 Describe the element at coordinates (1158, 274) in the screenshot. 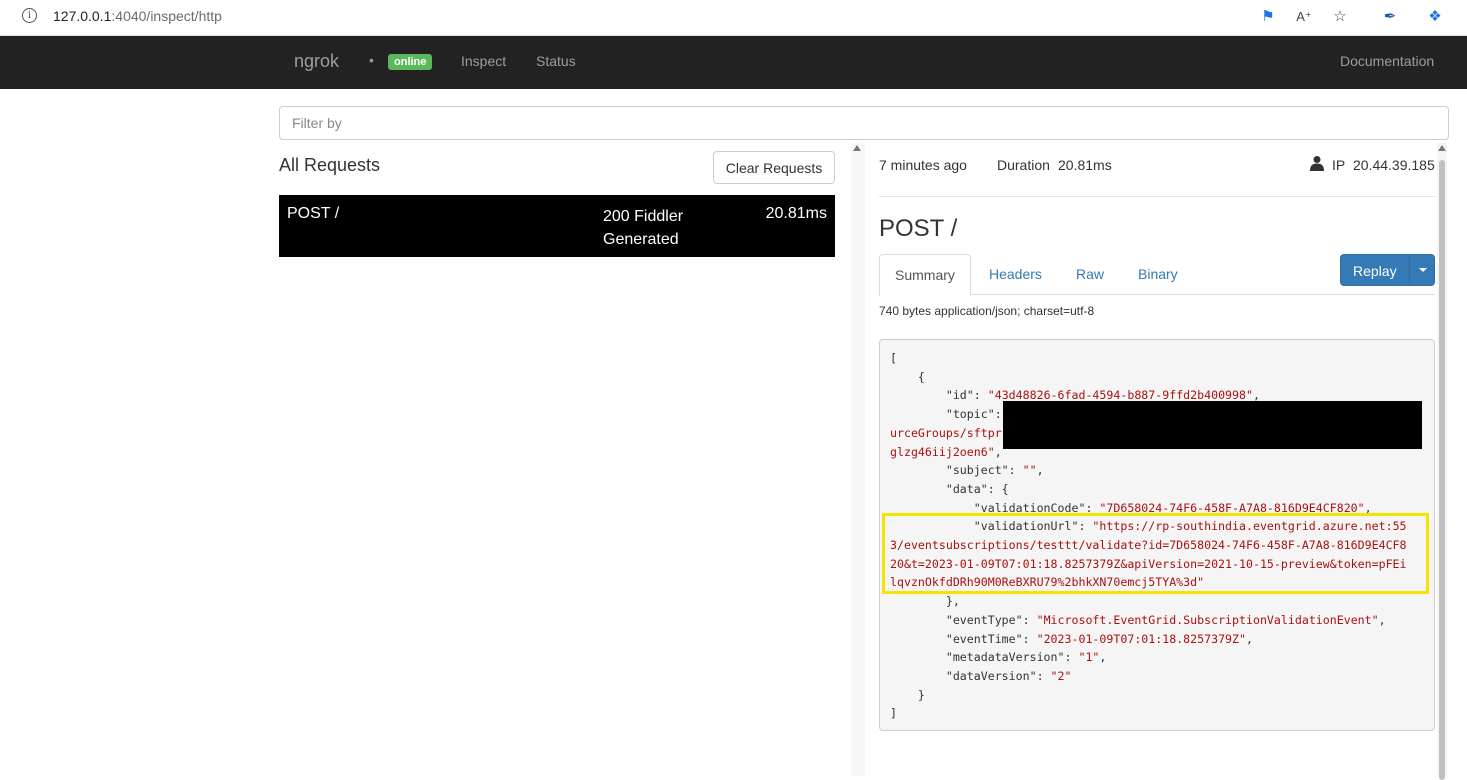

I see `tab-binary: Binary` at that location.